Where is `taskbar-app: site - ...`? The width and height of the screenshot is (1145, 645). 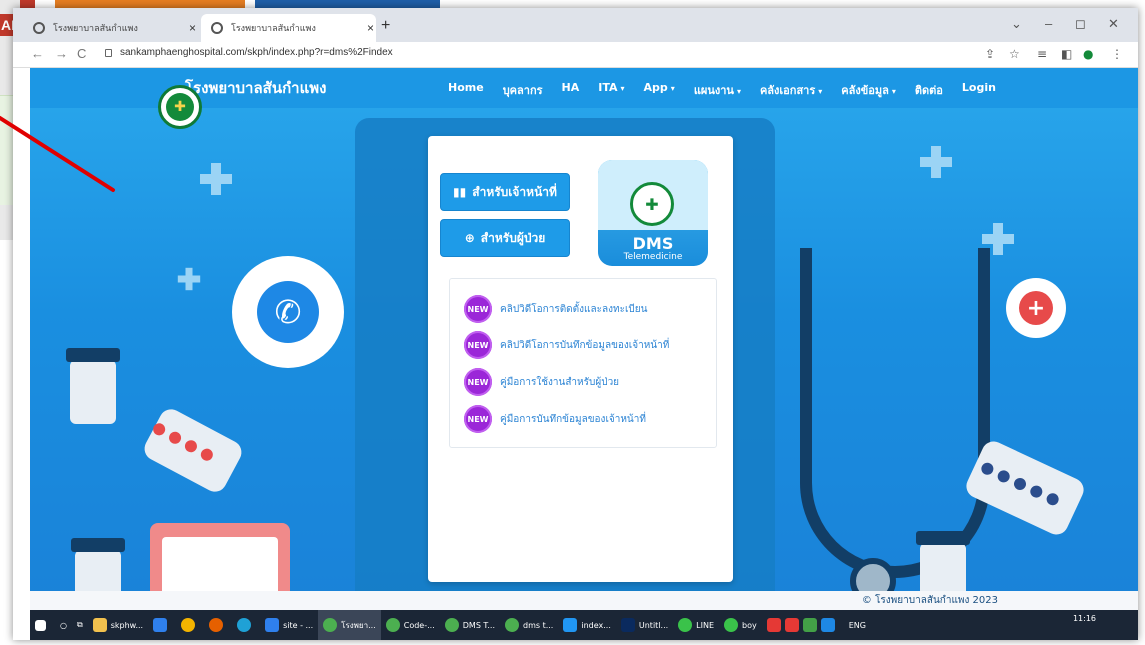
taskbar-app: site - ... is located at coordinates (289, 625).